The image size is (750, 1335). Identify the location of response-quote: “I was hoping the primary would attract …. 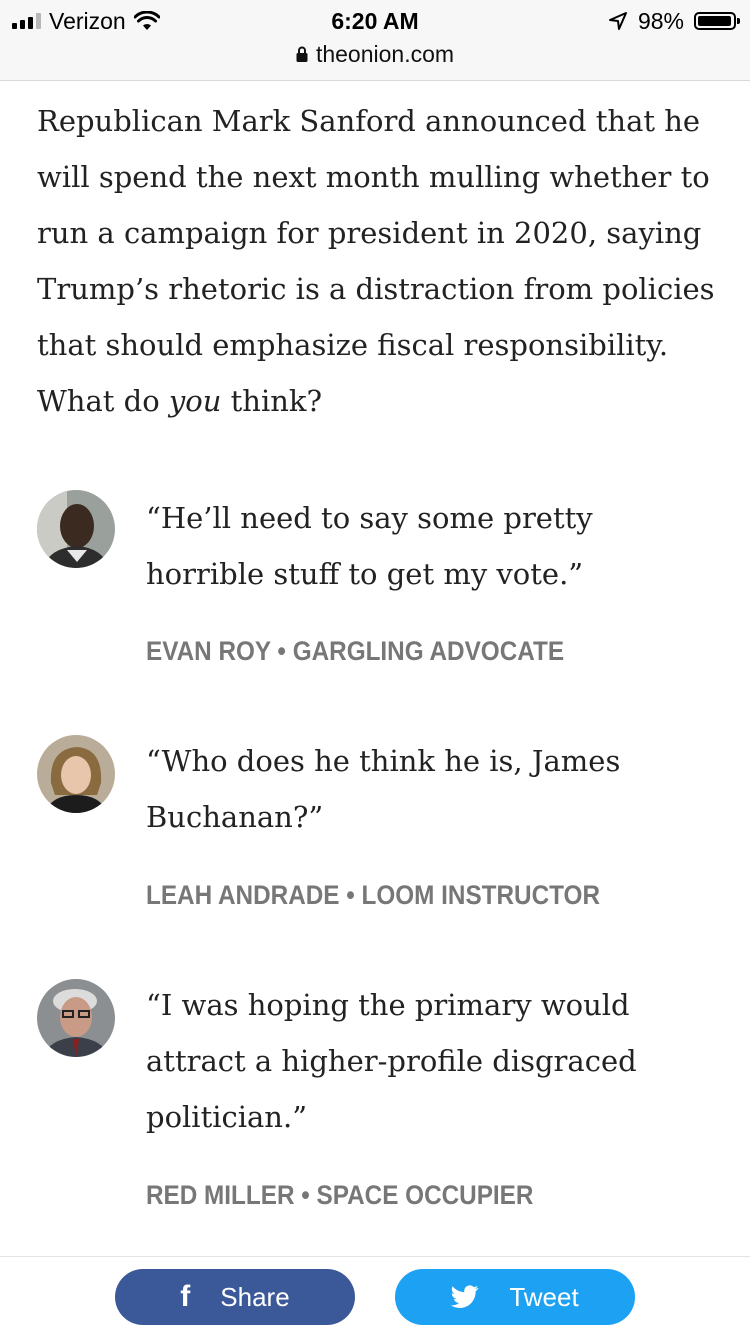
(391, 1061).